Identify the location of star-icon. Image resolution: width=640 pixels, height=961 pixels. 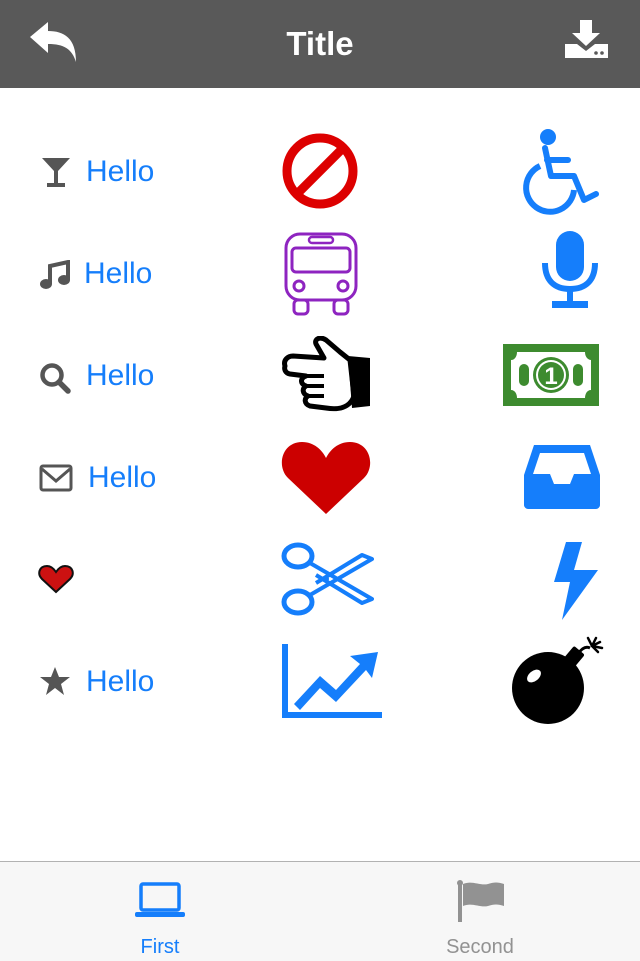
(55, 681).